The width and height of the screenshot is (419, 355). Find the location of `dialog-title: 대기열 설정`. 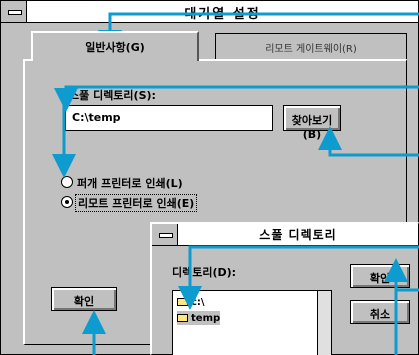

dialog-title: 대기열 설정 is located at coordinates (222, 14).